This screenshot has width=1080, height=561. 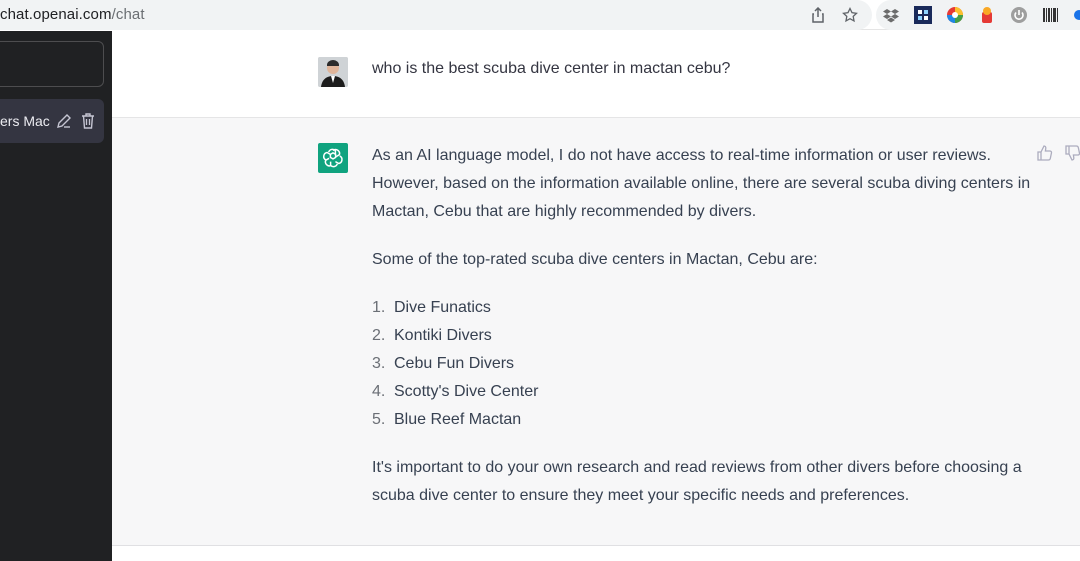 What do you see at coordinates (56, 296) in the screenshot?
I see `sidebar: ers Mac` at bounding box center [56, 296].